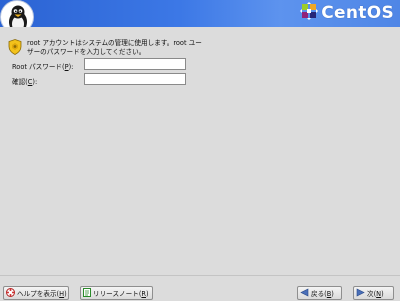  I want to click on button-bar: ヘルプを表示(H) リリースノート(R) 戻る(B) 次(N), so click(200, 288).